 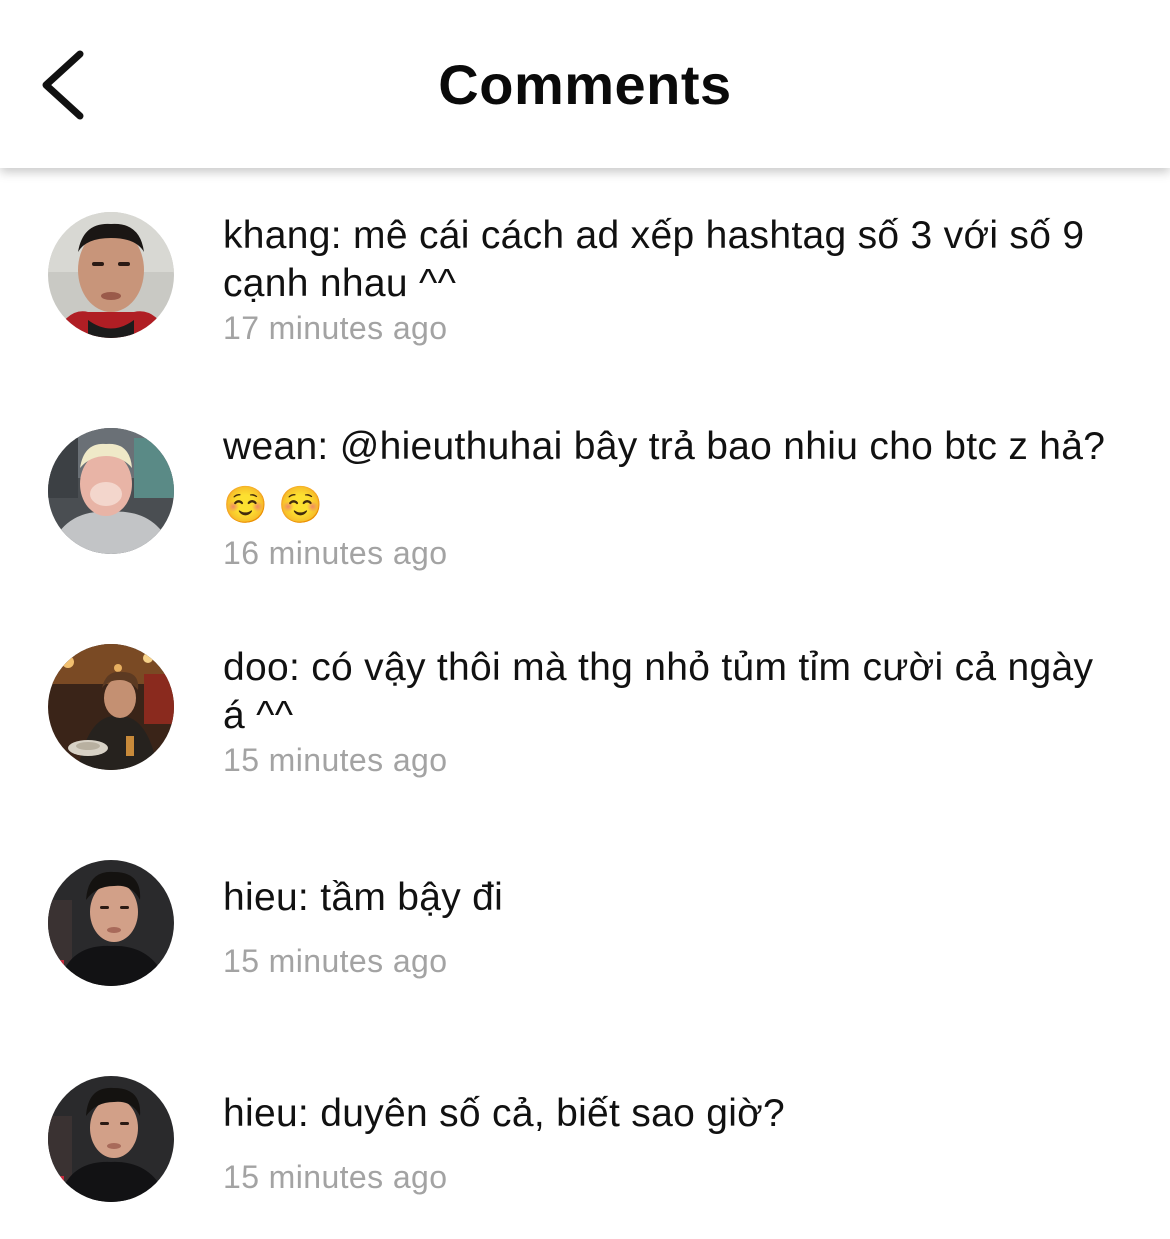 I want to click on comment-text: hieu: duyên số cả, biết sao giờ?, so click(x=504, y=1113).